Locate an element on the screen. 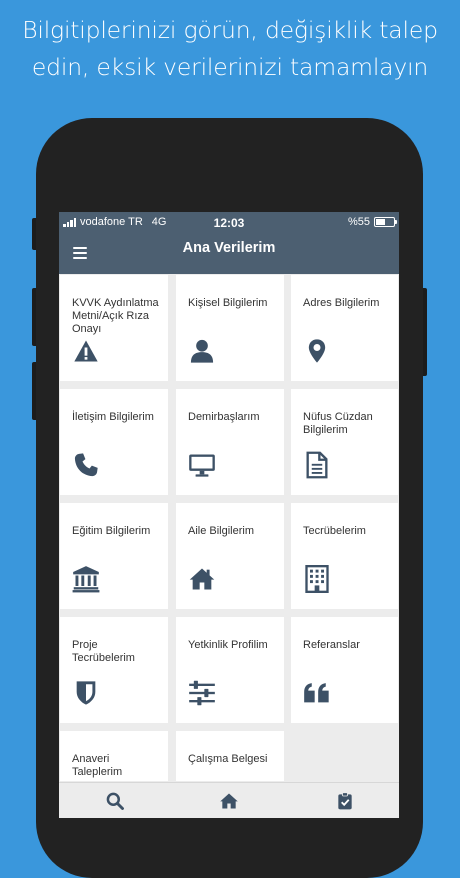  tile: Adres Bilgilerim is located at coordinates (344, 328).